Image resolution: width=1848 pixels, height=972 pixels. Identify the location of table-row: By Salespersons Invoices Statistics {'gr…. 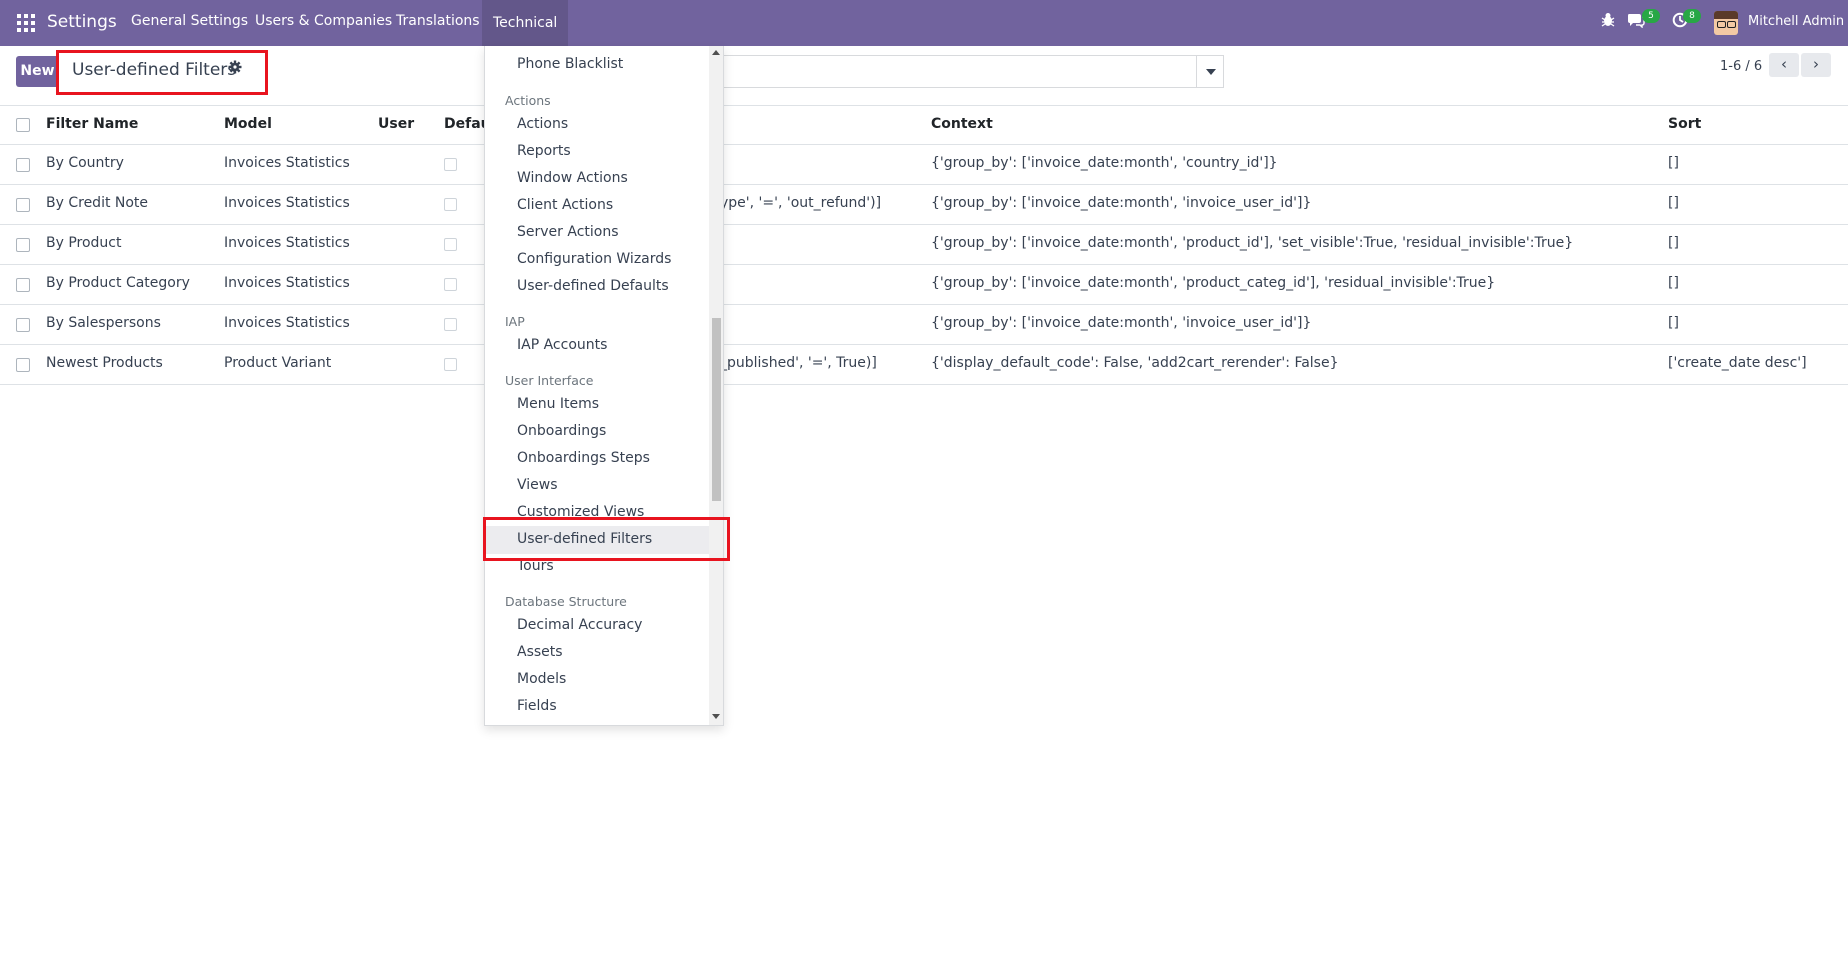
(924, 325).